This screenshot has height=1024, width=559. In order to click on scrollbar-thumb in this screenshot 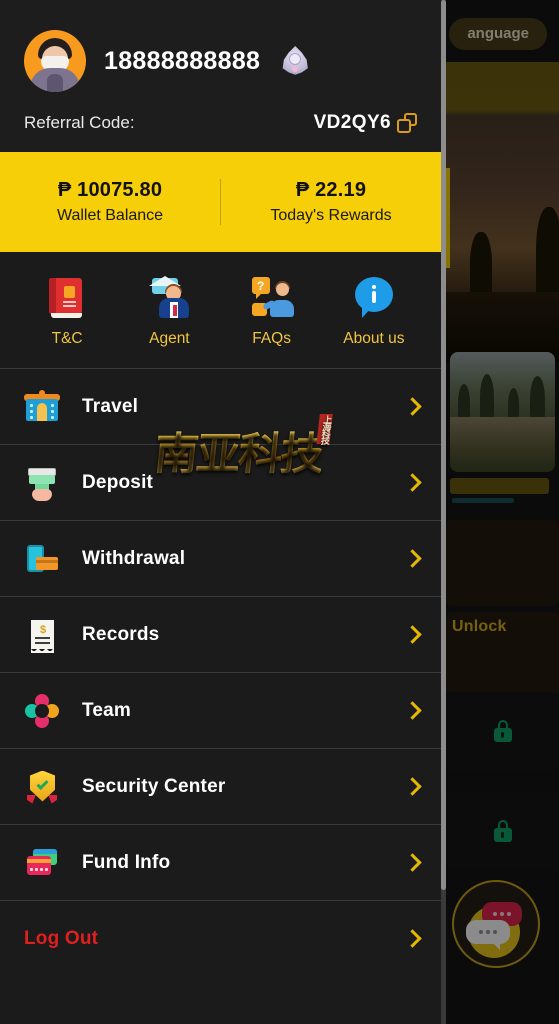, I will do `click(443, 445)`.